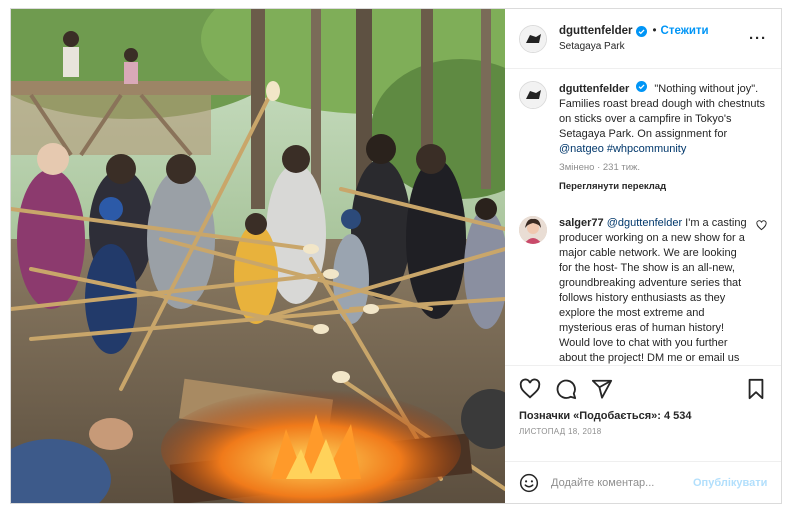 The width and height of the screenshot is (800, 515). Describe the element at coordinates (566, 389) in the screenshot. I see `comment-icon` at that location.